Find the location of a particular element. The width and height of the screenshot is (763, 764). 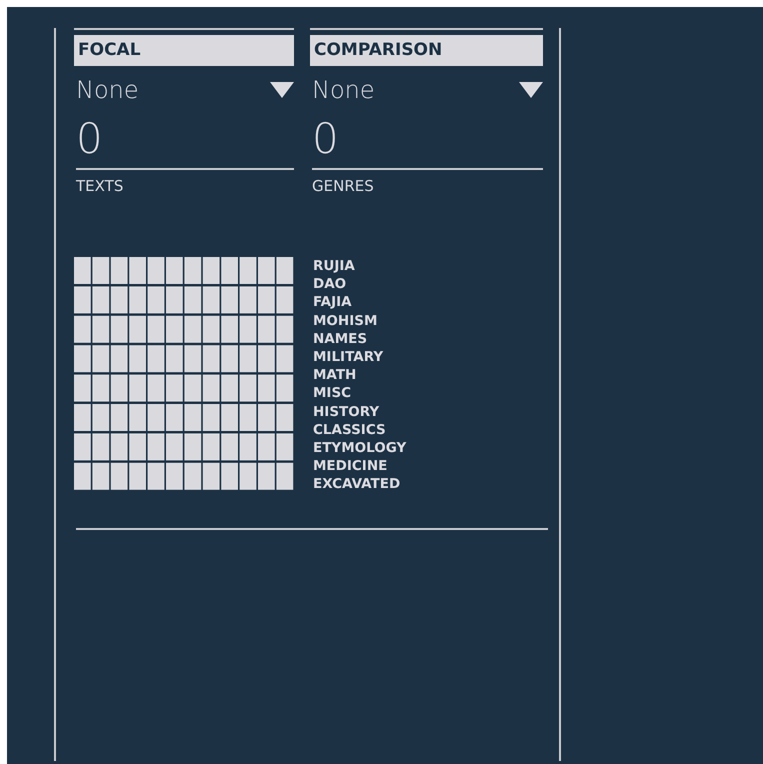

genre-label: NAMES is located at coordinates (340, 339).